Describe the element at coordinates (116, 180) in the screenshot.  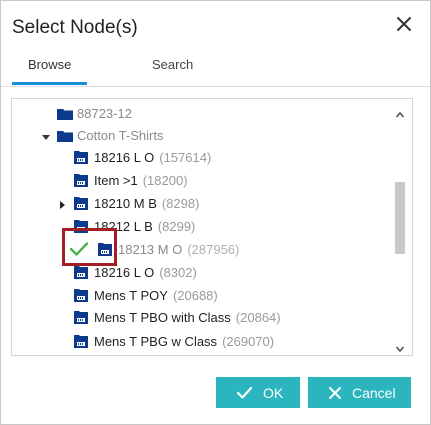
I see `tree-row-label: Item >1` at that location.